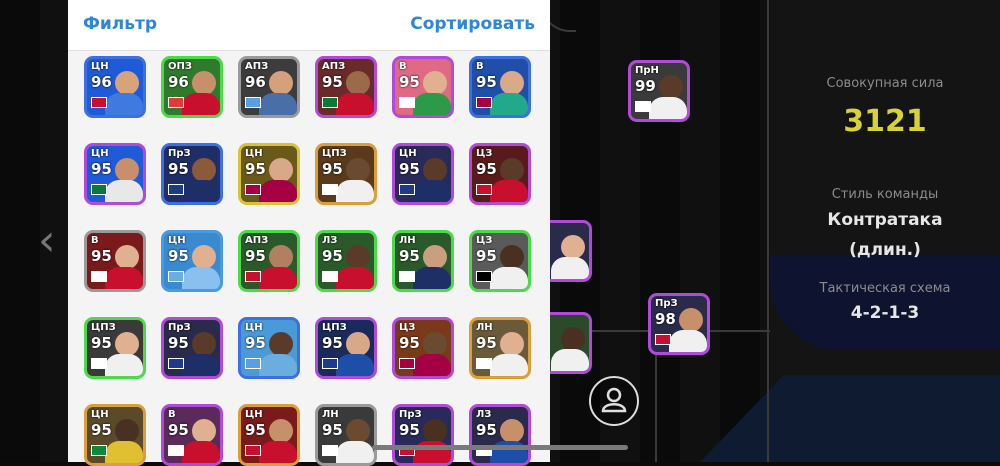  Describe the element at coordinates (885, 121) in the screenshot. I see `power-value: 3121` at that location.